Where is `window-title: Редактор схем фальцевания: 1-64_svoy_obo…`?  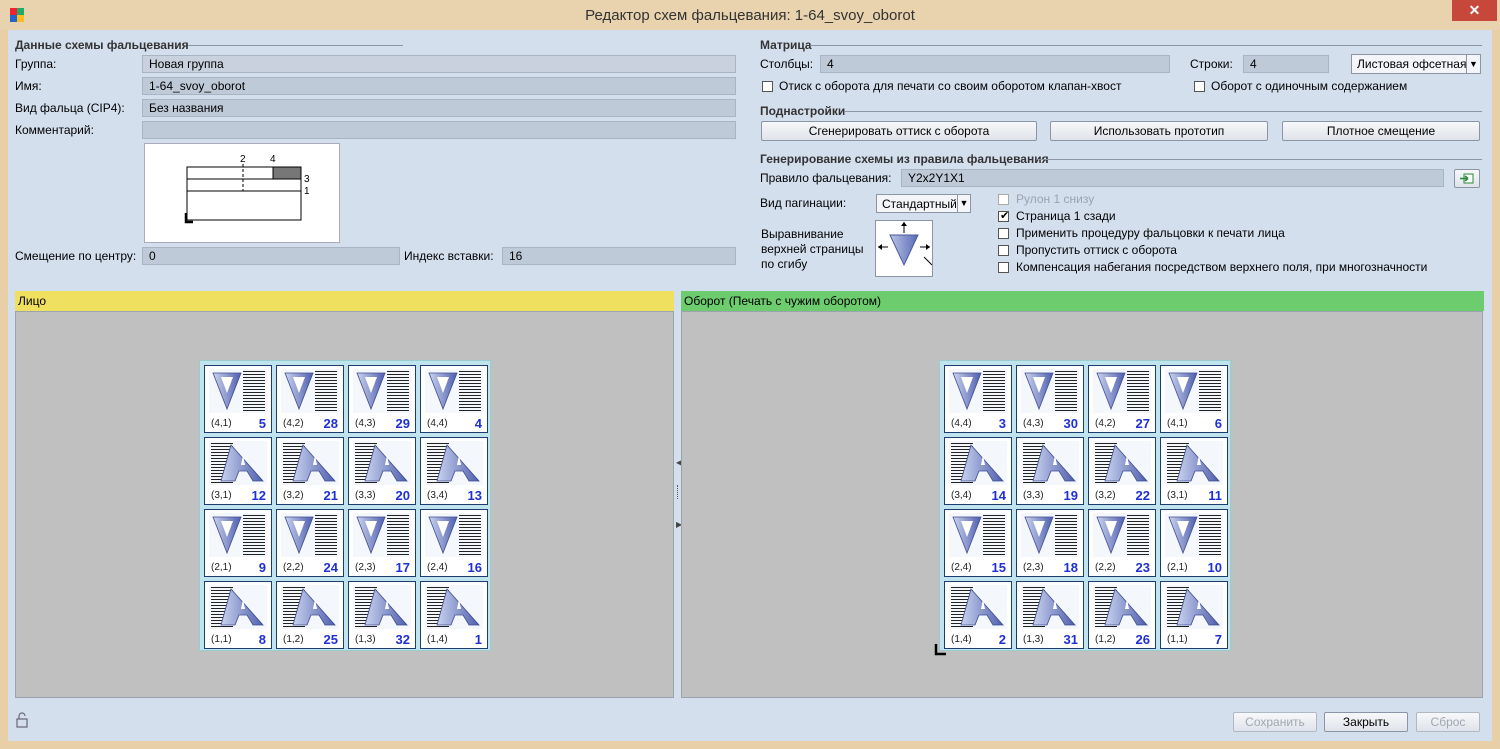
window-title: Редактор схем фальцевания: 1-64_svoy_obo… is located at coordinates (750, 15).